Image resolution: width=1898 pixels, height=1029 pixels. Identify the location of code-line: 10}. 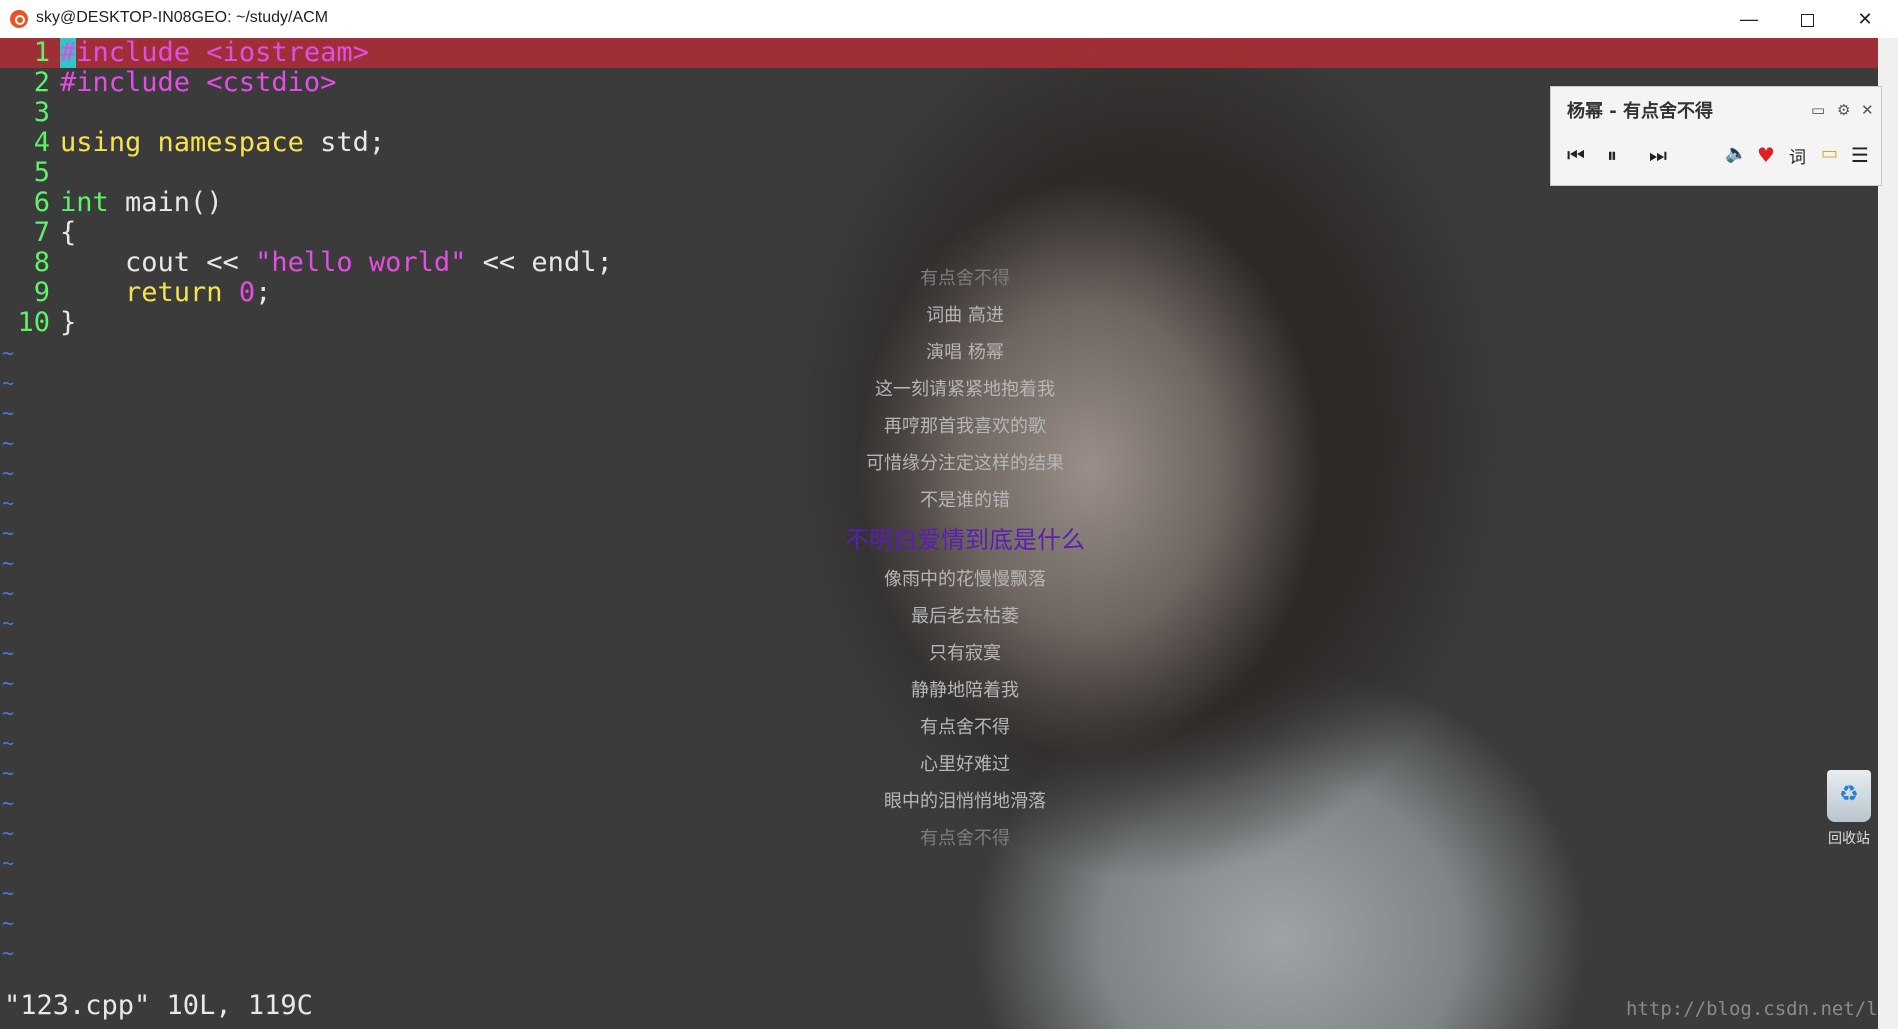
(306, 323).